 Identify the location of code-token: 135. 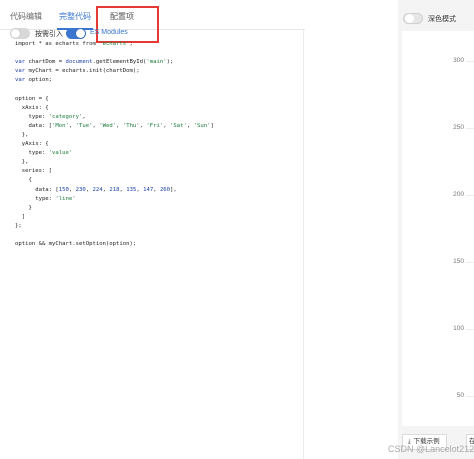
(131, 189).